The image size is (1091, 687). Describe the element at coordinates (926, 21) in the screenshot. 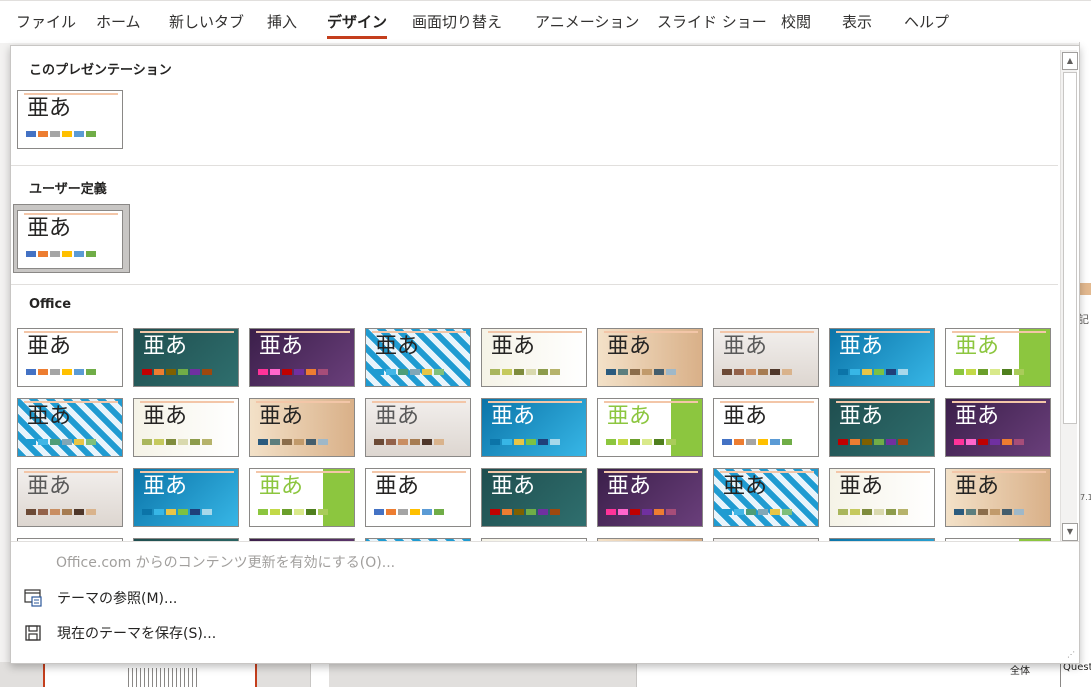

I see `tab-help: ヘルプ` at that location.